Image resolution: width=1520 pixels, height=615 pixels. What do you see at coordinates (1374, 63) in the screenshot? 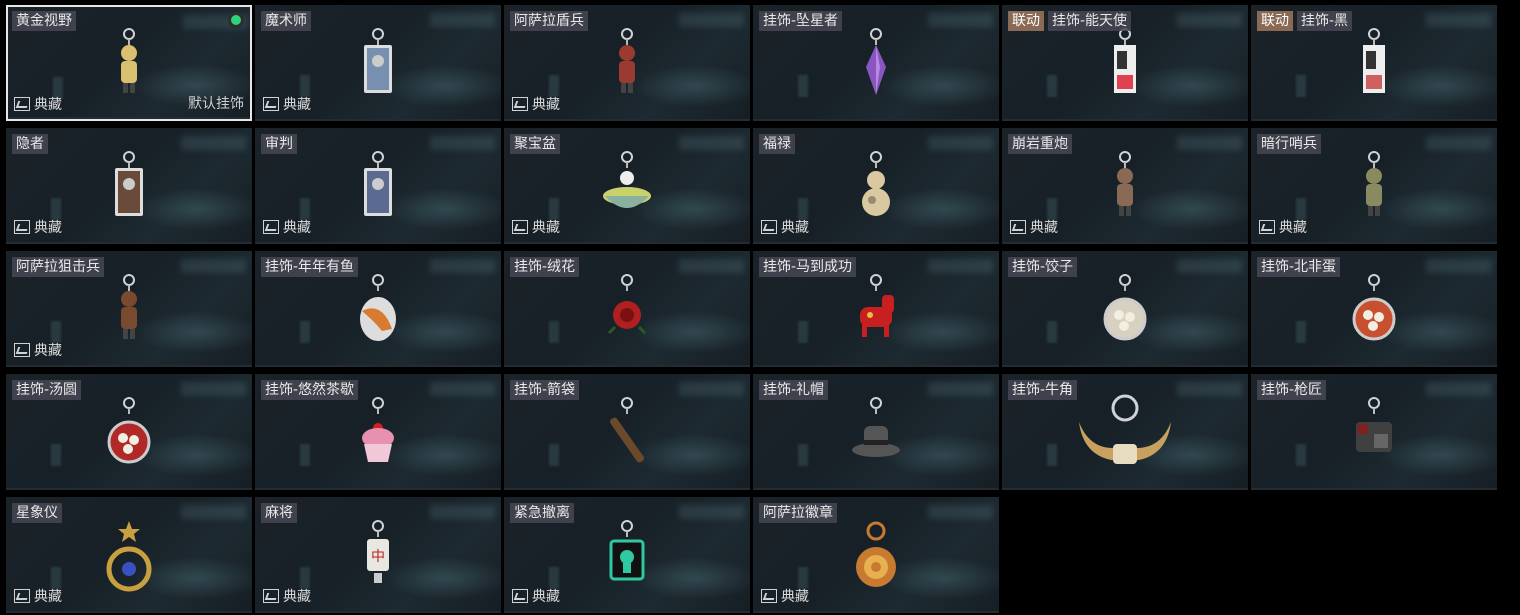
I see `charm-card: 联动 挂饰-黑` at bounding box center [1374, 63].